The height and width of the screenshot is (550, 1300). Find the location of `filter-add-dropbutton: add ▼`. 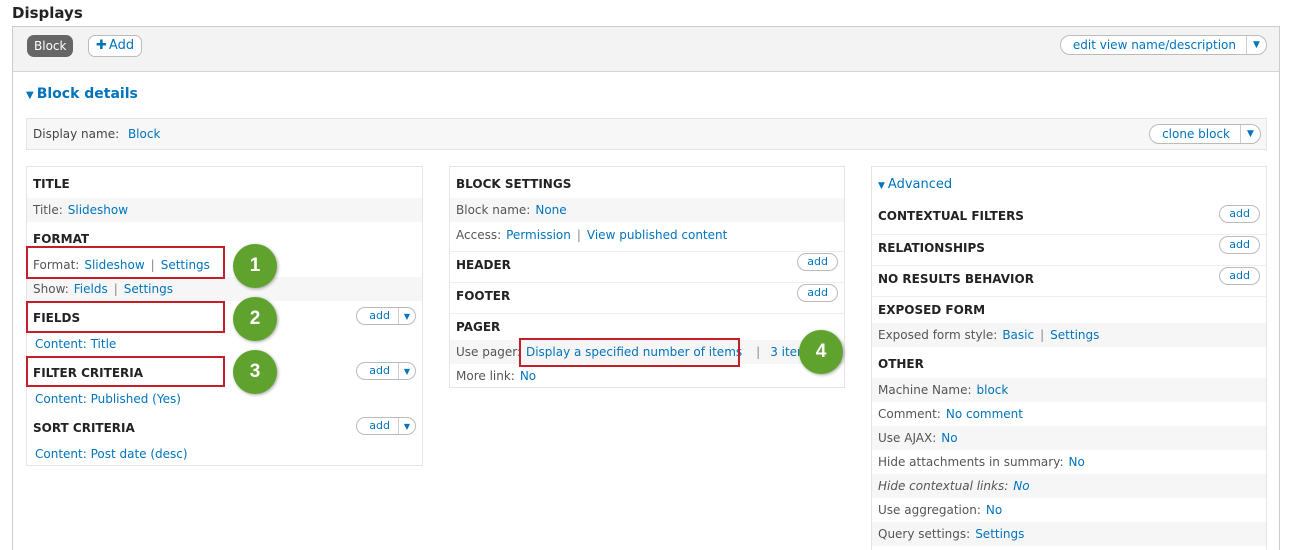

filter-add-dropbutton: add ▼ is located at coordinates (386, 371).